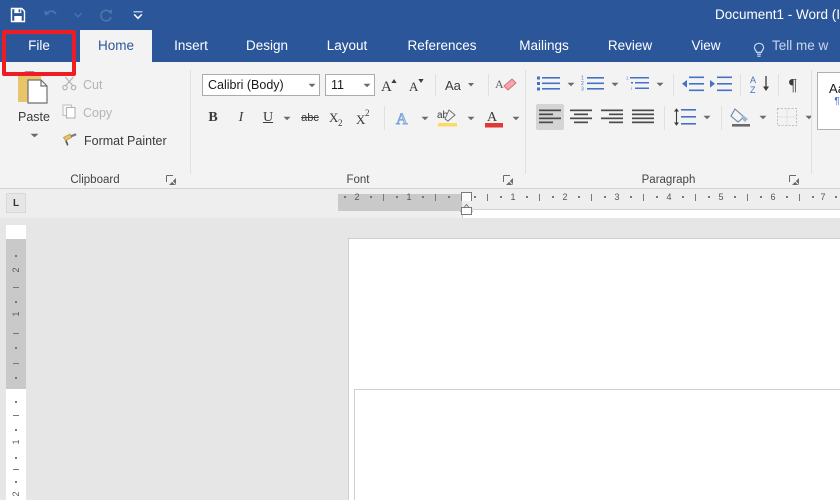 This screenshot has width=840, height=500. What do you see at coordinates (106, 15) in the screenshot?
I see `redo-icon` at bounding box center [106, 15].